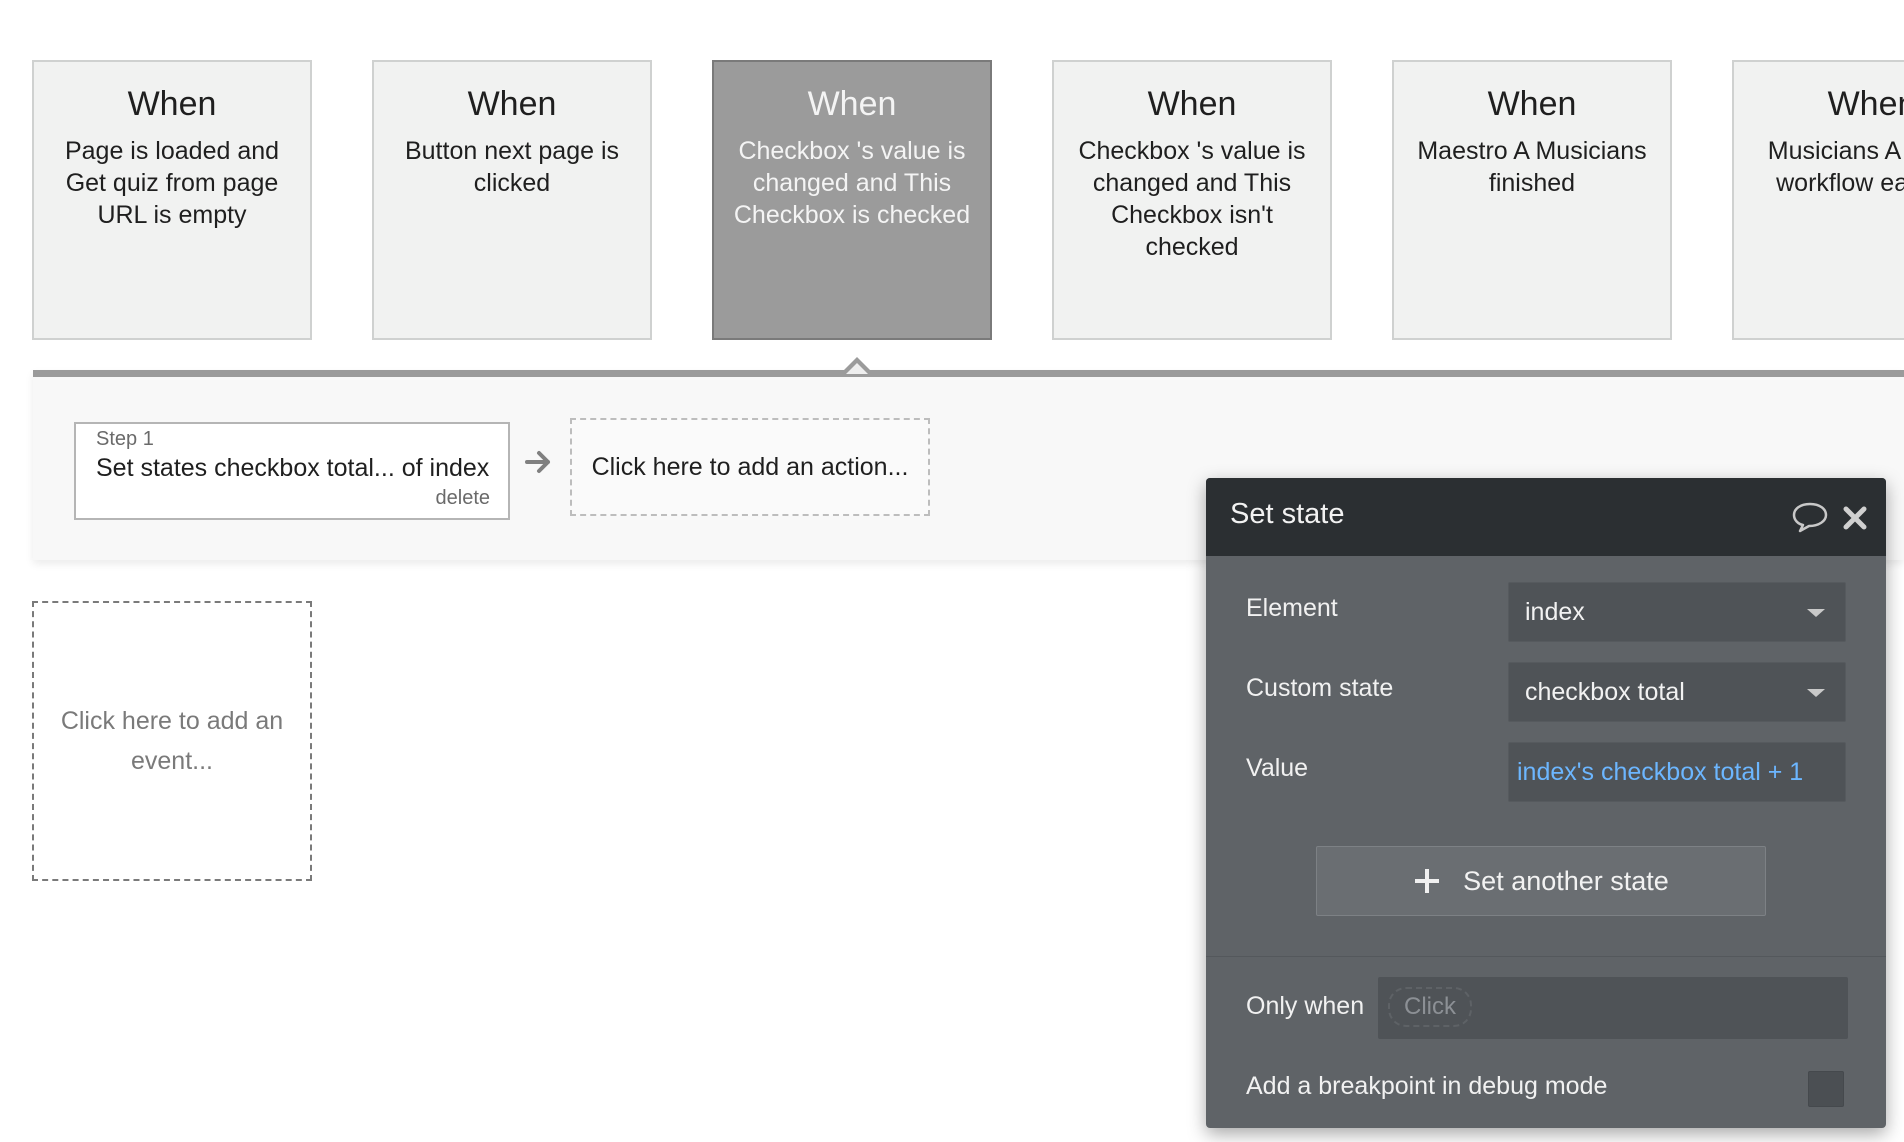 This screenshot has height=1142, width=1904. Describe the element at coordinates (293, 468) in the screenshot. I see `step-title: Set states checkbox total... of index` at that location.